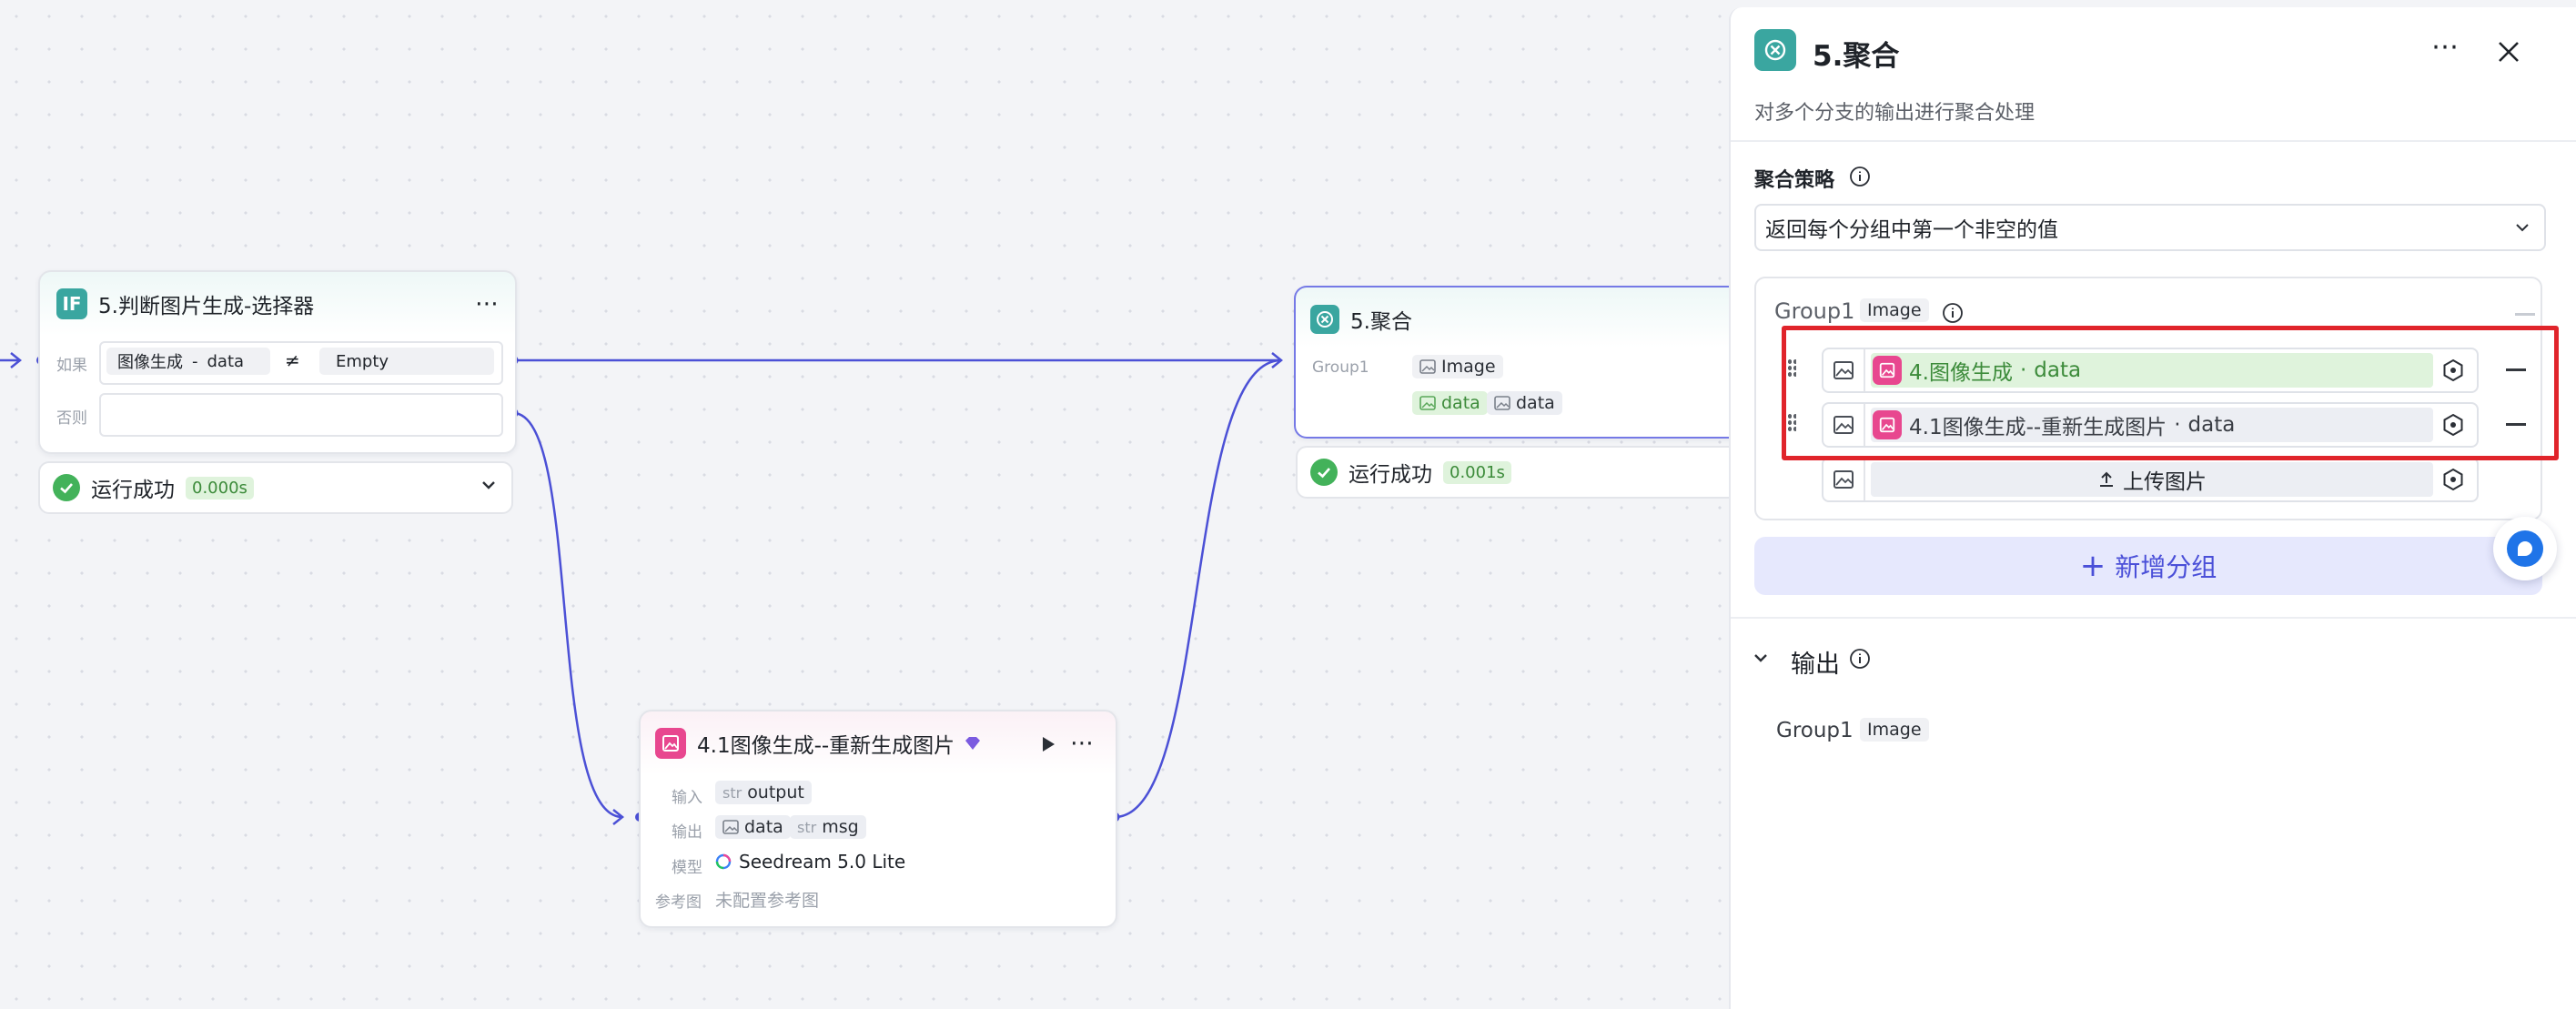 Image resolution: width=2576 pixels, height=1009 pixels. Describe the element at coordinates (753, 827) in the screenshot. I see `output-var-data: data` at that location.